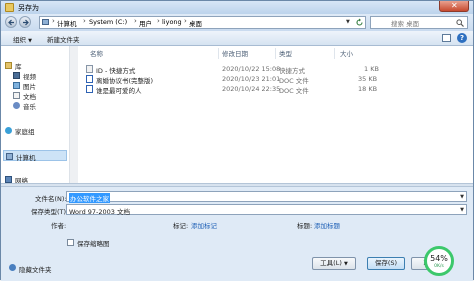  What do you see at coordinates (39, 106) in the screenshot?
I see `sidebar-item-music: 音乐` at bounding box center [39, 106].